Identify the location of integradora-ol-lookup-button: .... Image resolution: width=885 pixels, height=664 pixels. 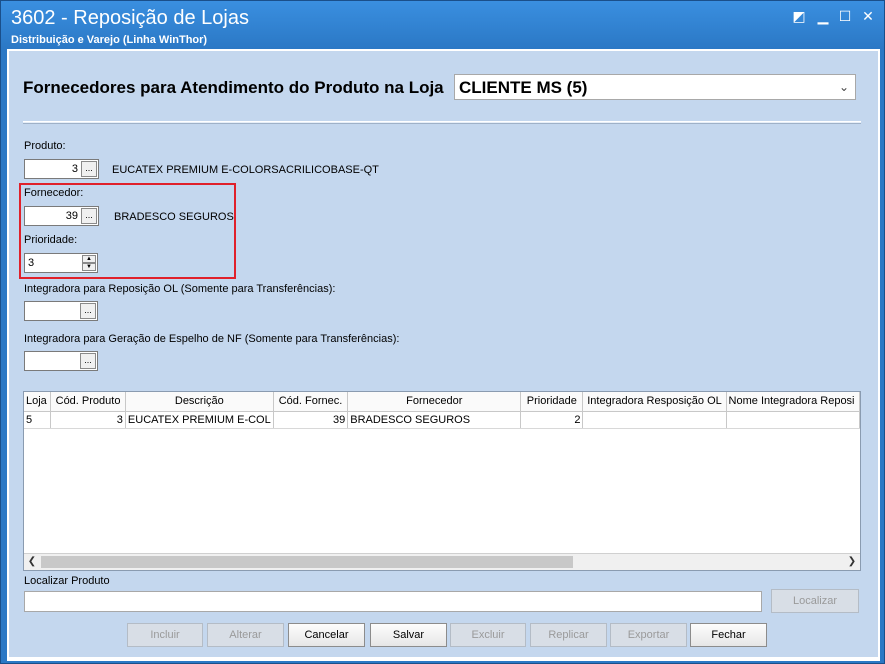
(88, 311).